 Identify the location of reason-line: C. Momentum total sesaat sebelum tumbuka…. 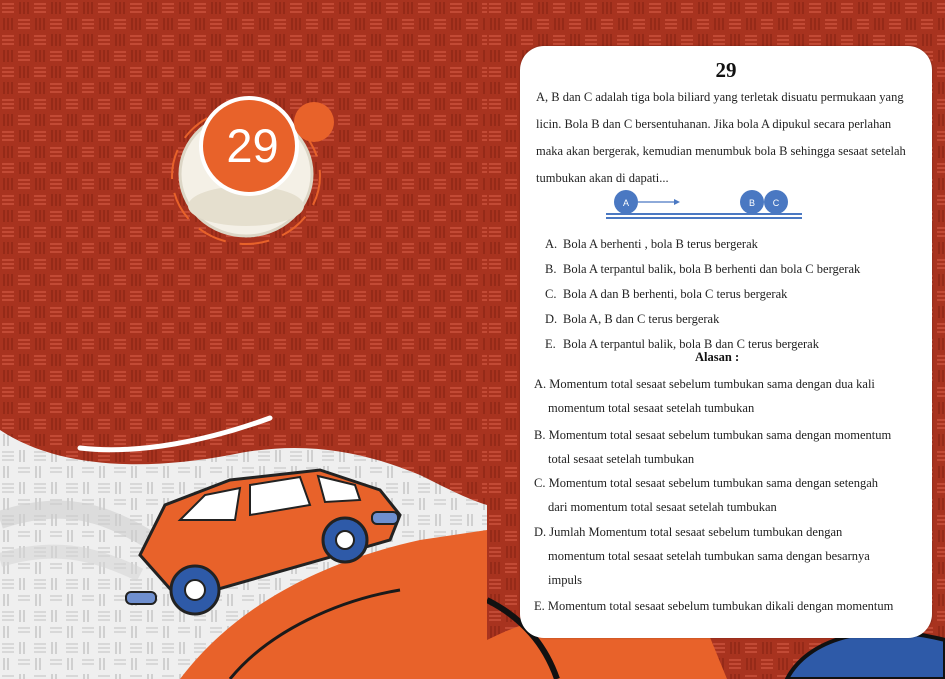
(706, 483).